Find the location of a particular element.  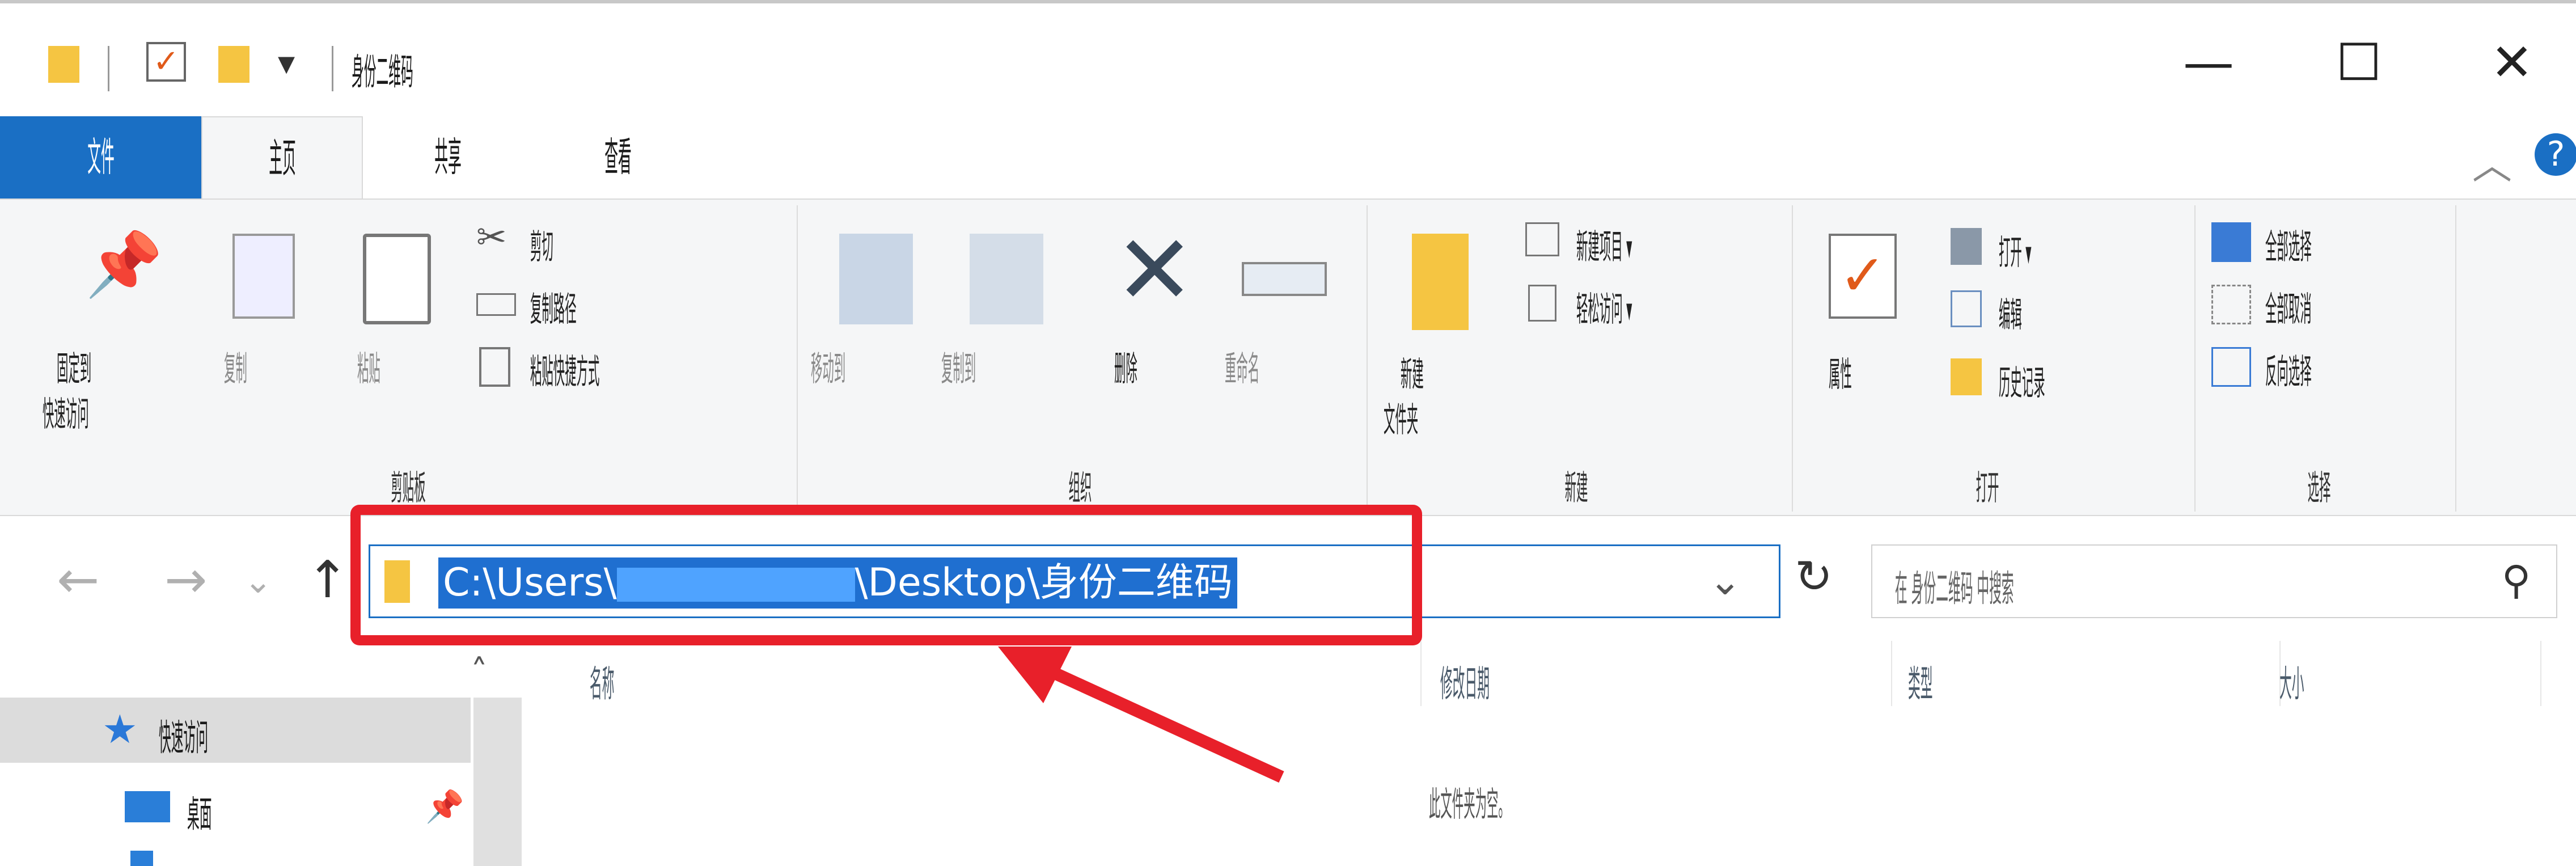

new-item-label: 新建项目 ▾ is located at coordinates (1604, 247).